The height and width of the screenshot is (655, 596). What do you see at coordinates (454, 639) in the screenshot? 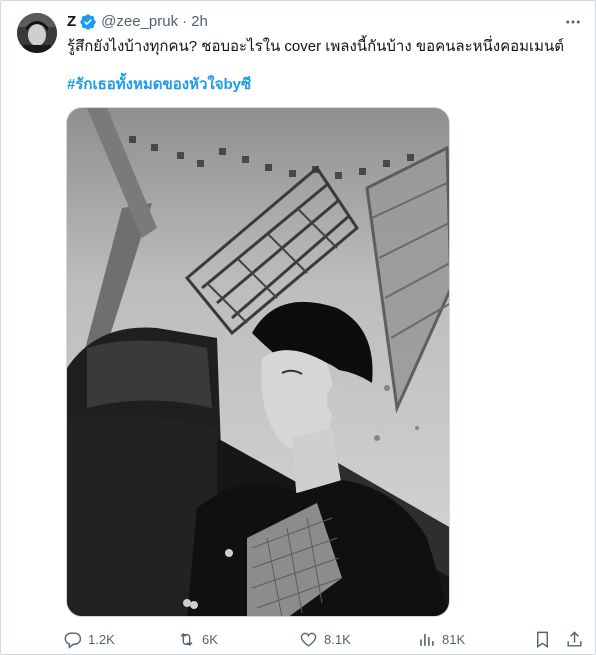
I see `views-count: 81K` at bounding box center [454, 639].